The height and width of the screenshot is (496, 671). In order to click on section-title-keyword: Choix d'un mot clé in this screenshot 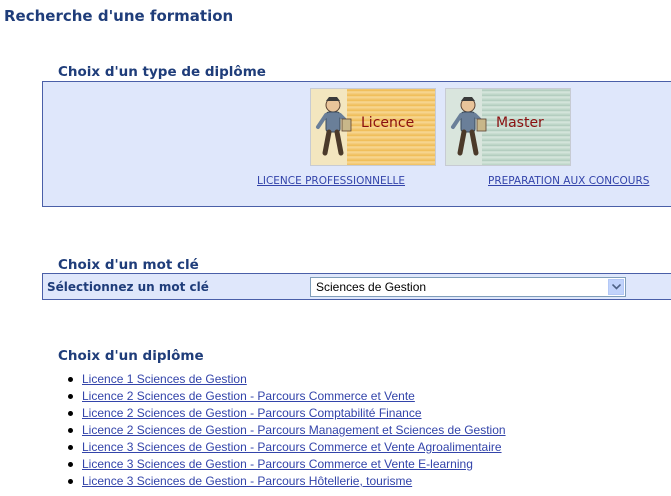, I will do `click(128, 265)`.